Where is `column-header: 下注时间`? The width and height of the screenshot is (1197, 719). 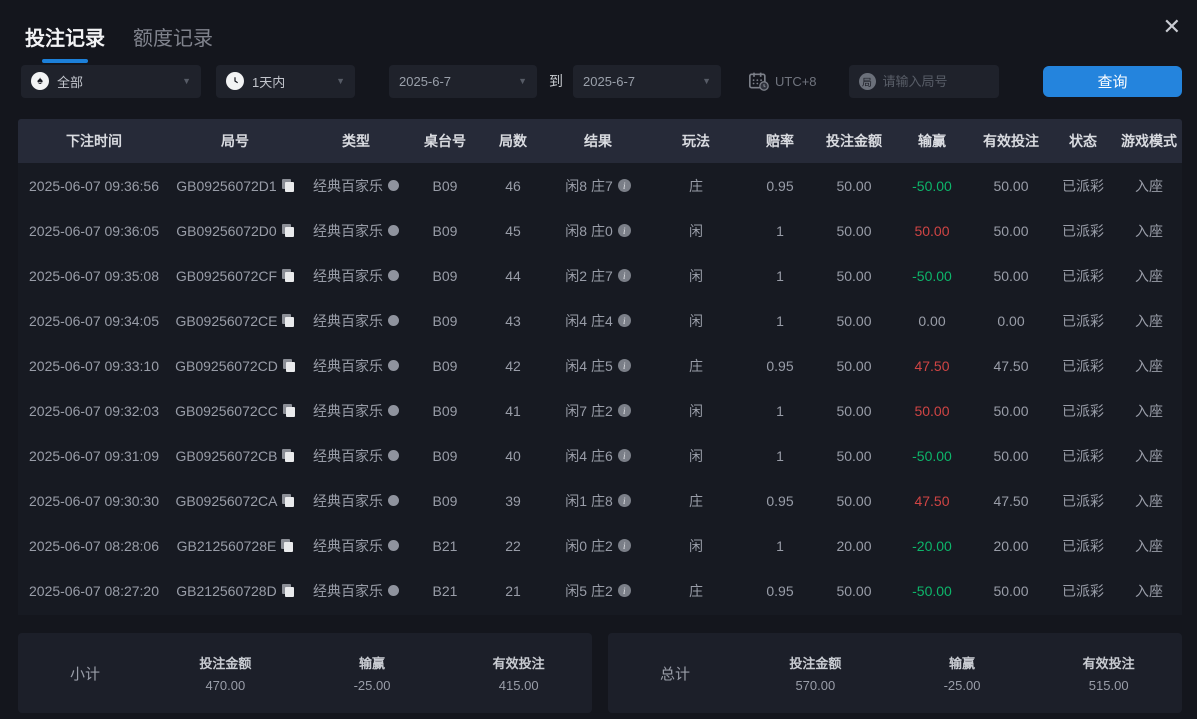 column-header: 下注时间 is located at coordinates (94, 141).